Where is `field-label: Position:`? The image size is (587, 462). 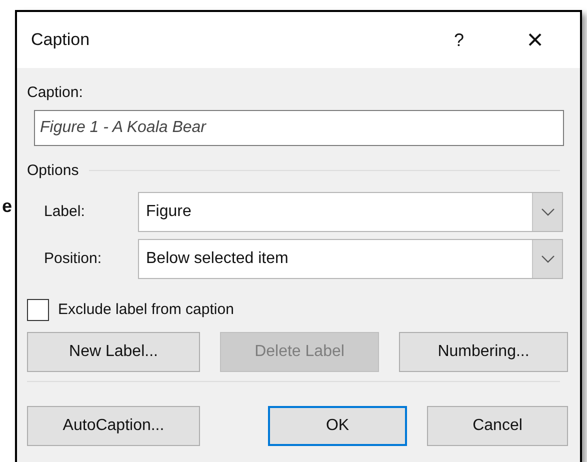
field-label: Position: is located at coordinates (73, 258).